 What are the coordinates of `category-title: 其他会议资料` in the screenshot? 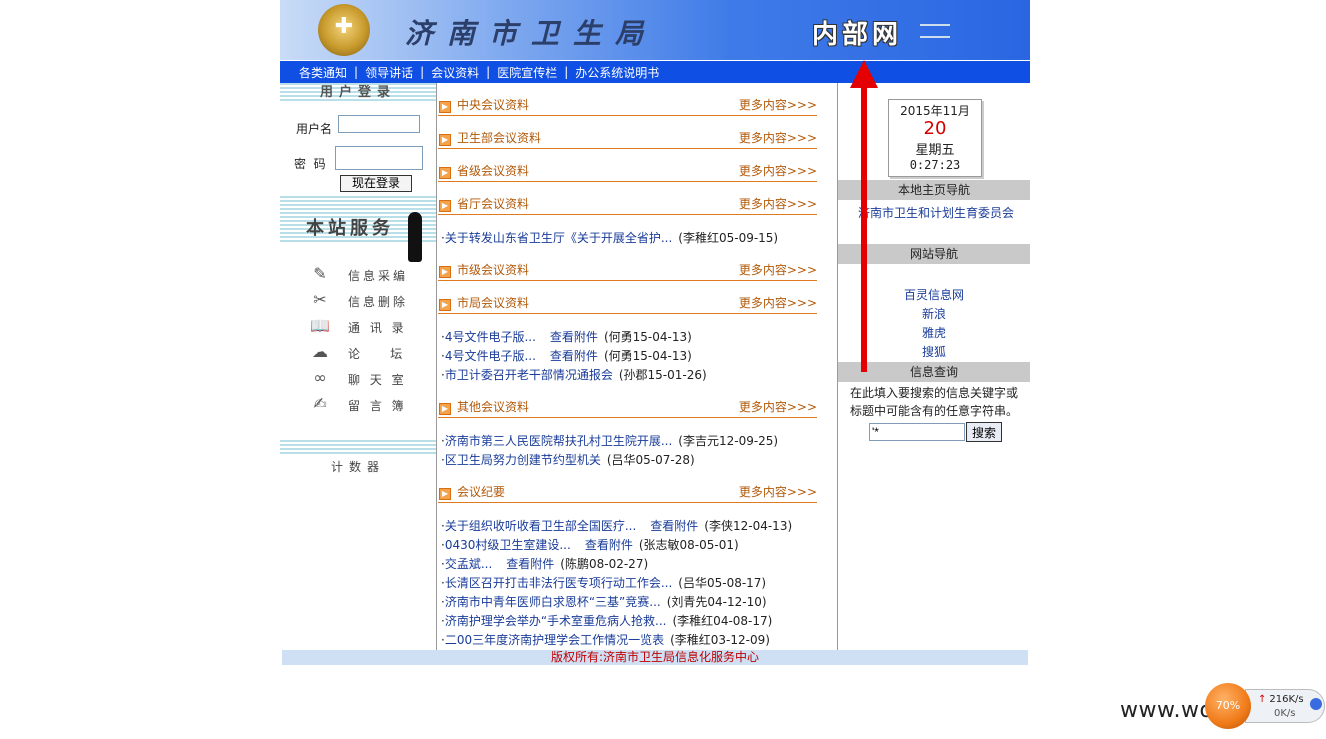 It's located at (493, 406).